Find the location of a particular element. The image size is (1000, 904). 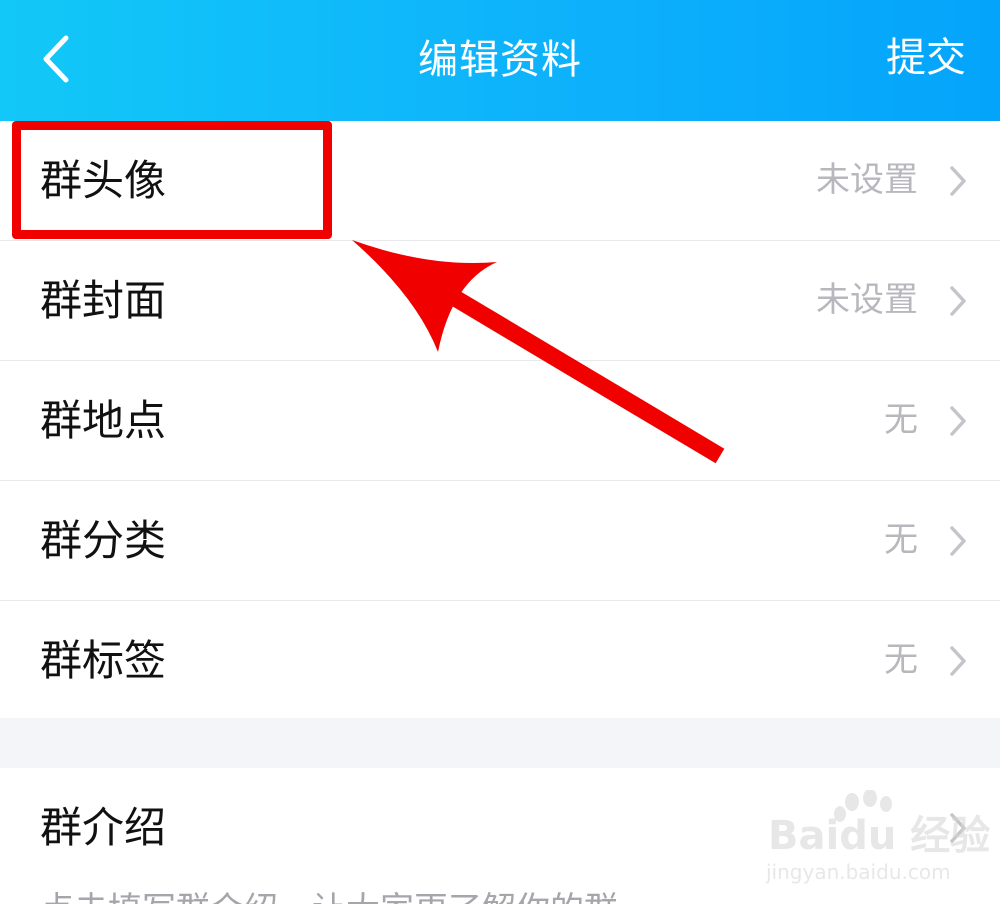

watermark-url: jingyan.baidu.com is located at coordinates (858, 872).